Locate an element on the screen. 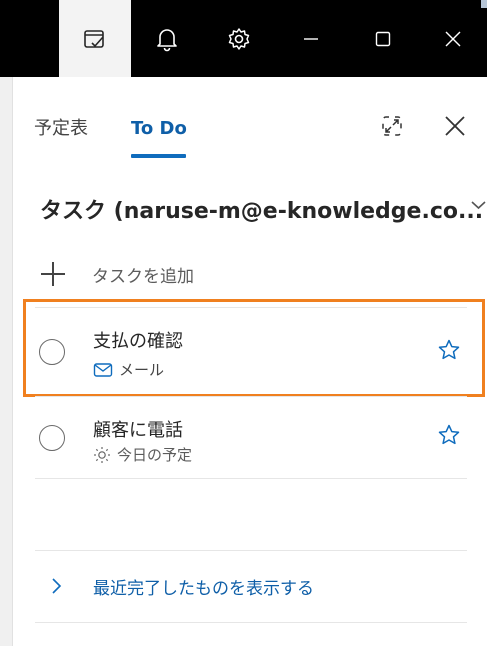 The image size is (487, 646). tab-todo: To Do is located at coordinates (159, 129).